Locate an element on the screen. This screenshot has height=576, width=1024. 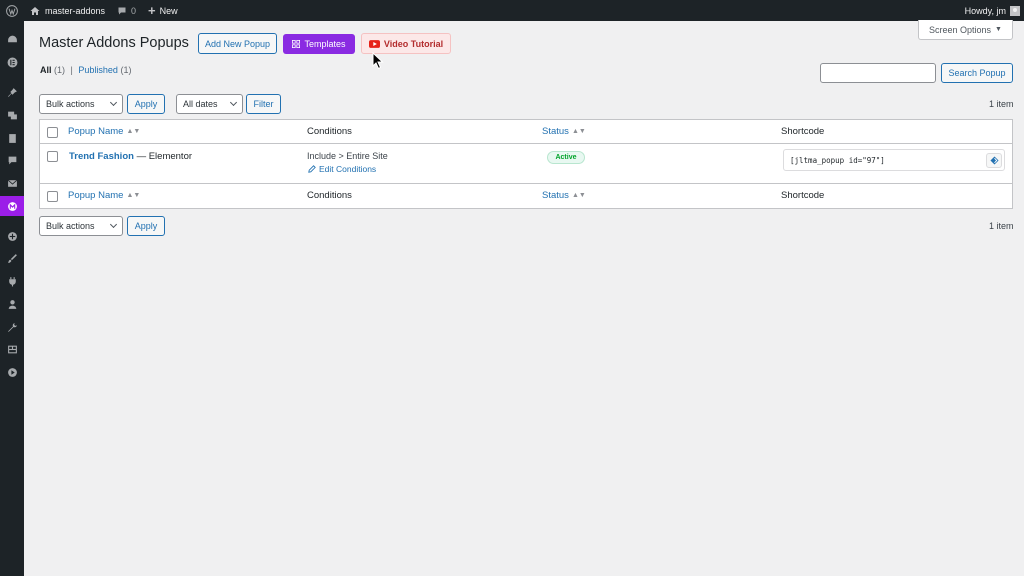
caret-down-icon: ▼ is located at coordinates (998, 29).